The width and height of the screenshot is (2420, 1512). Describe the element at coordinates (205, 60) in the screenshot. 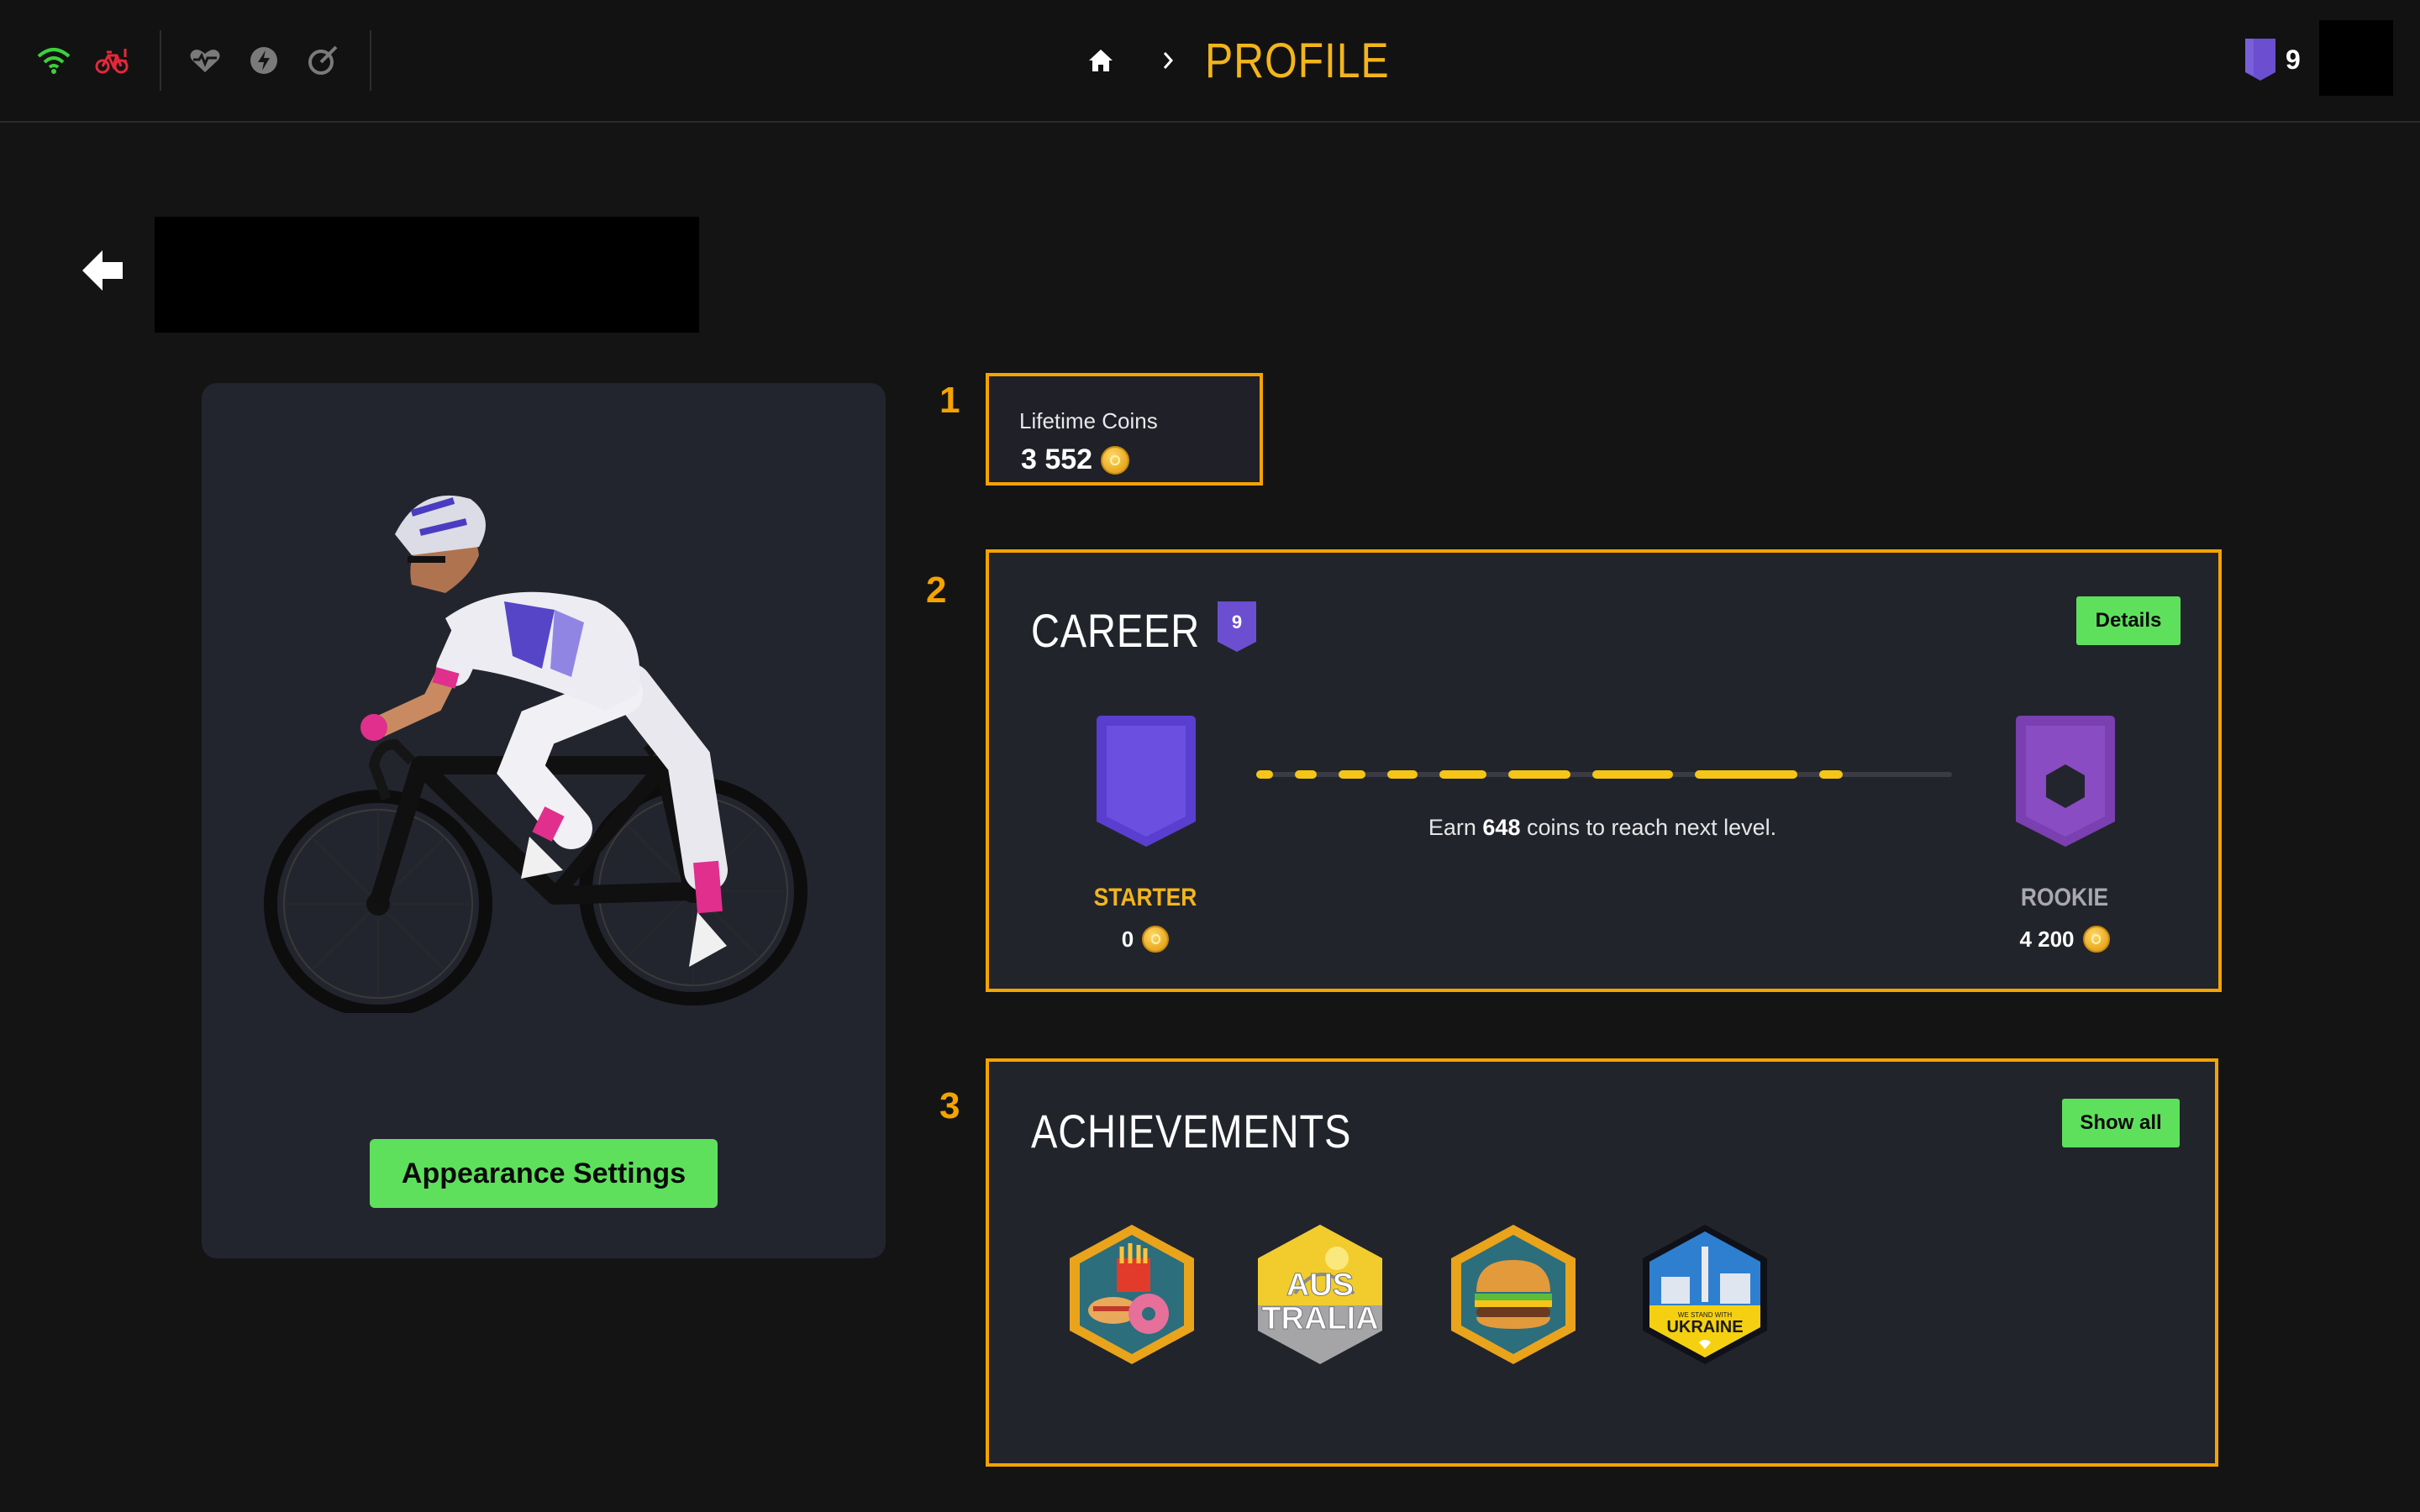

I see `heart-rate-icon` at that location.